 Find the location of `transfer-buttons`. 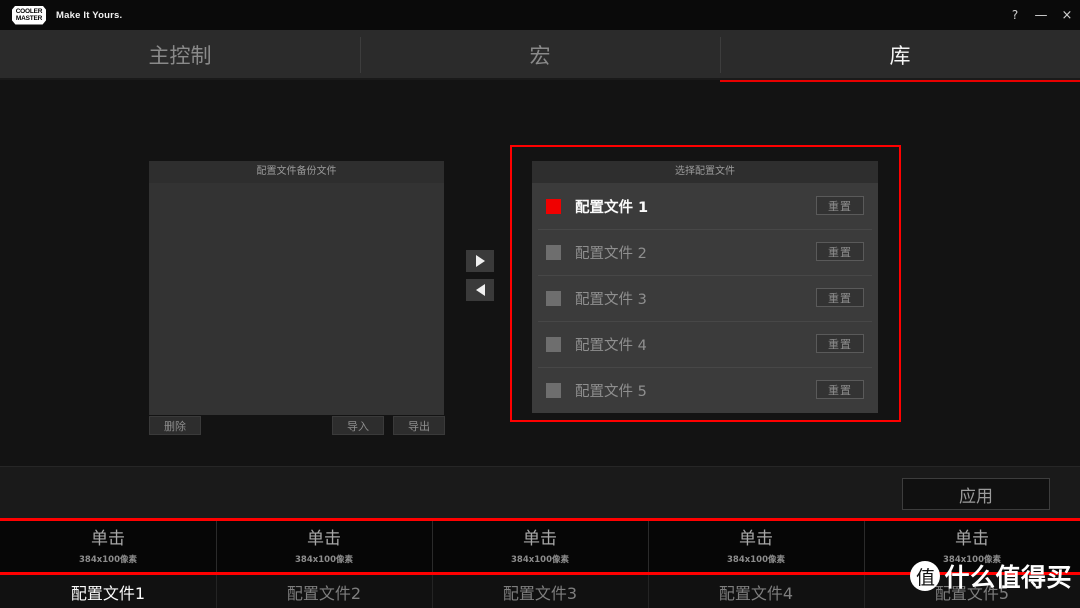

transfer-buttons is located at coordinates (480, 279).